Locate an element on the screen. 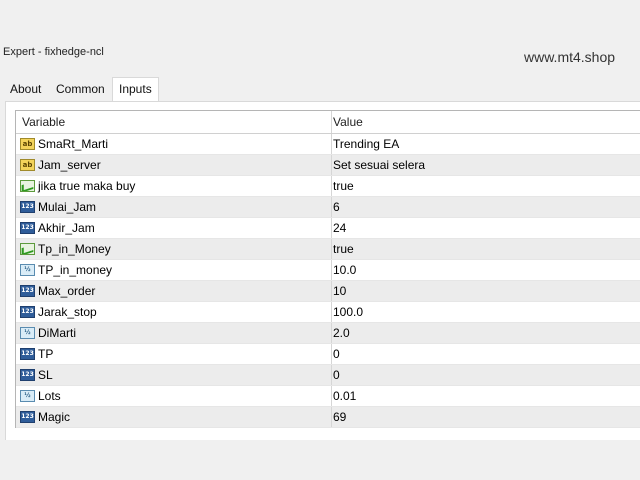  variable-cell: 123 Max_order is located at coordinates (174, 291).